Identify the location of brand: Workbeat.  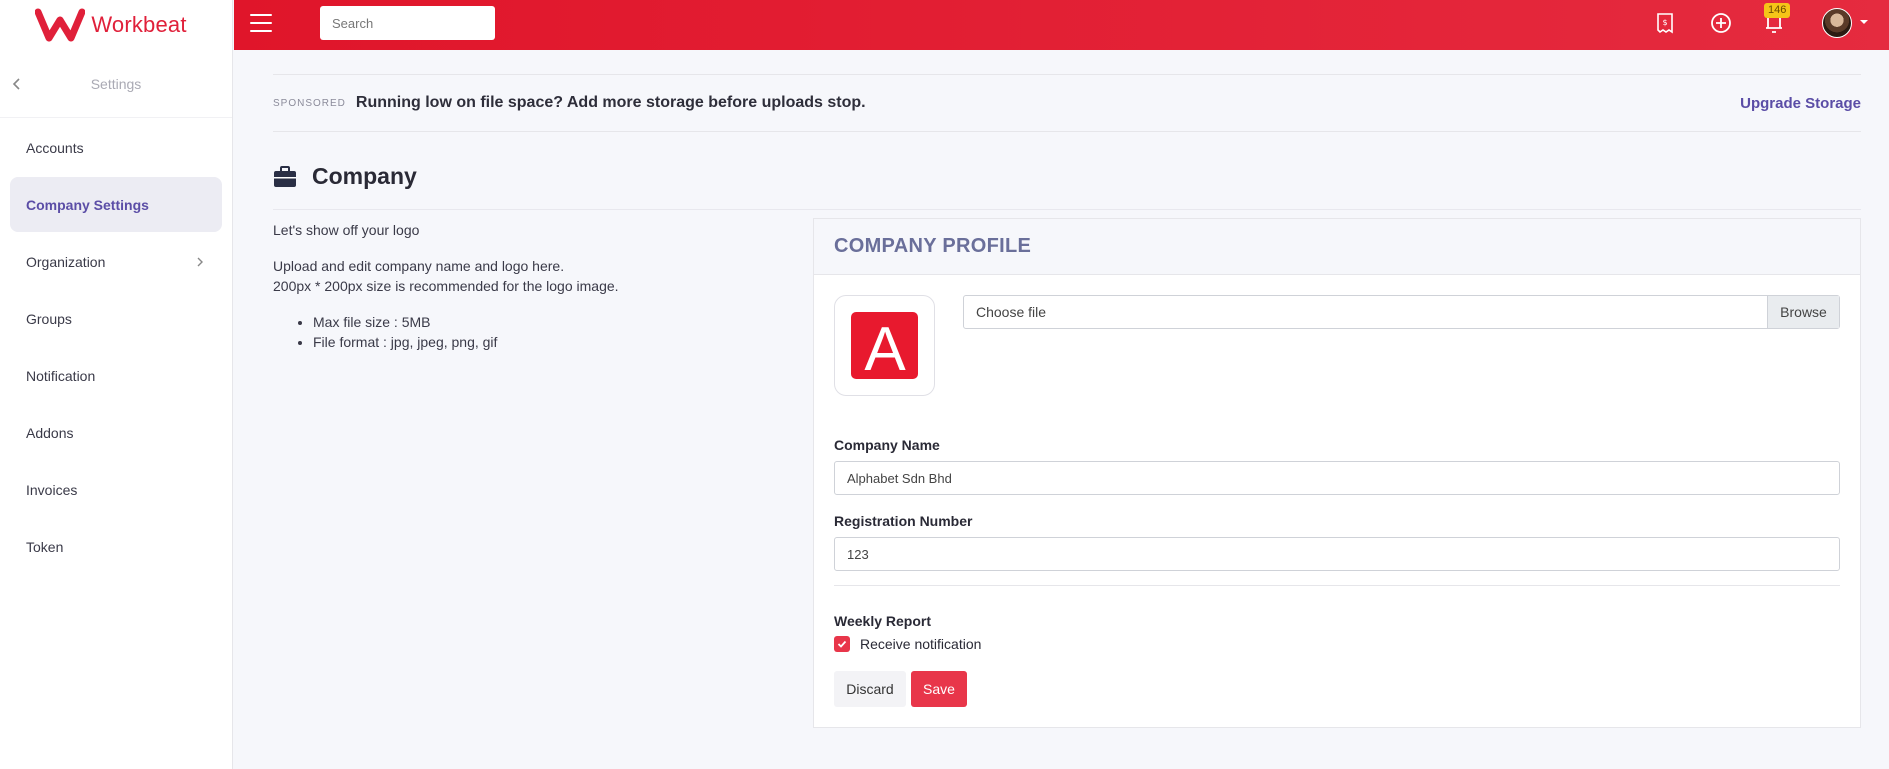
(116, 25).